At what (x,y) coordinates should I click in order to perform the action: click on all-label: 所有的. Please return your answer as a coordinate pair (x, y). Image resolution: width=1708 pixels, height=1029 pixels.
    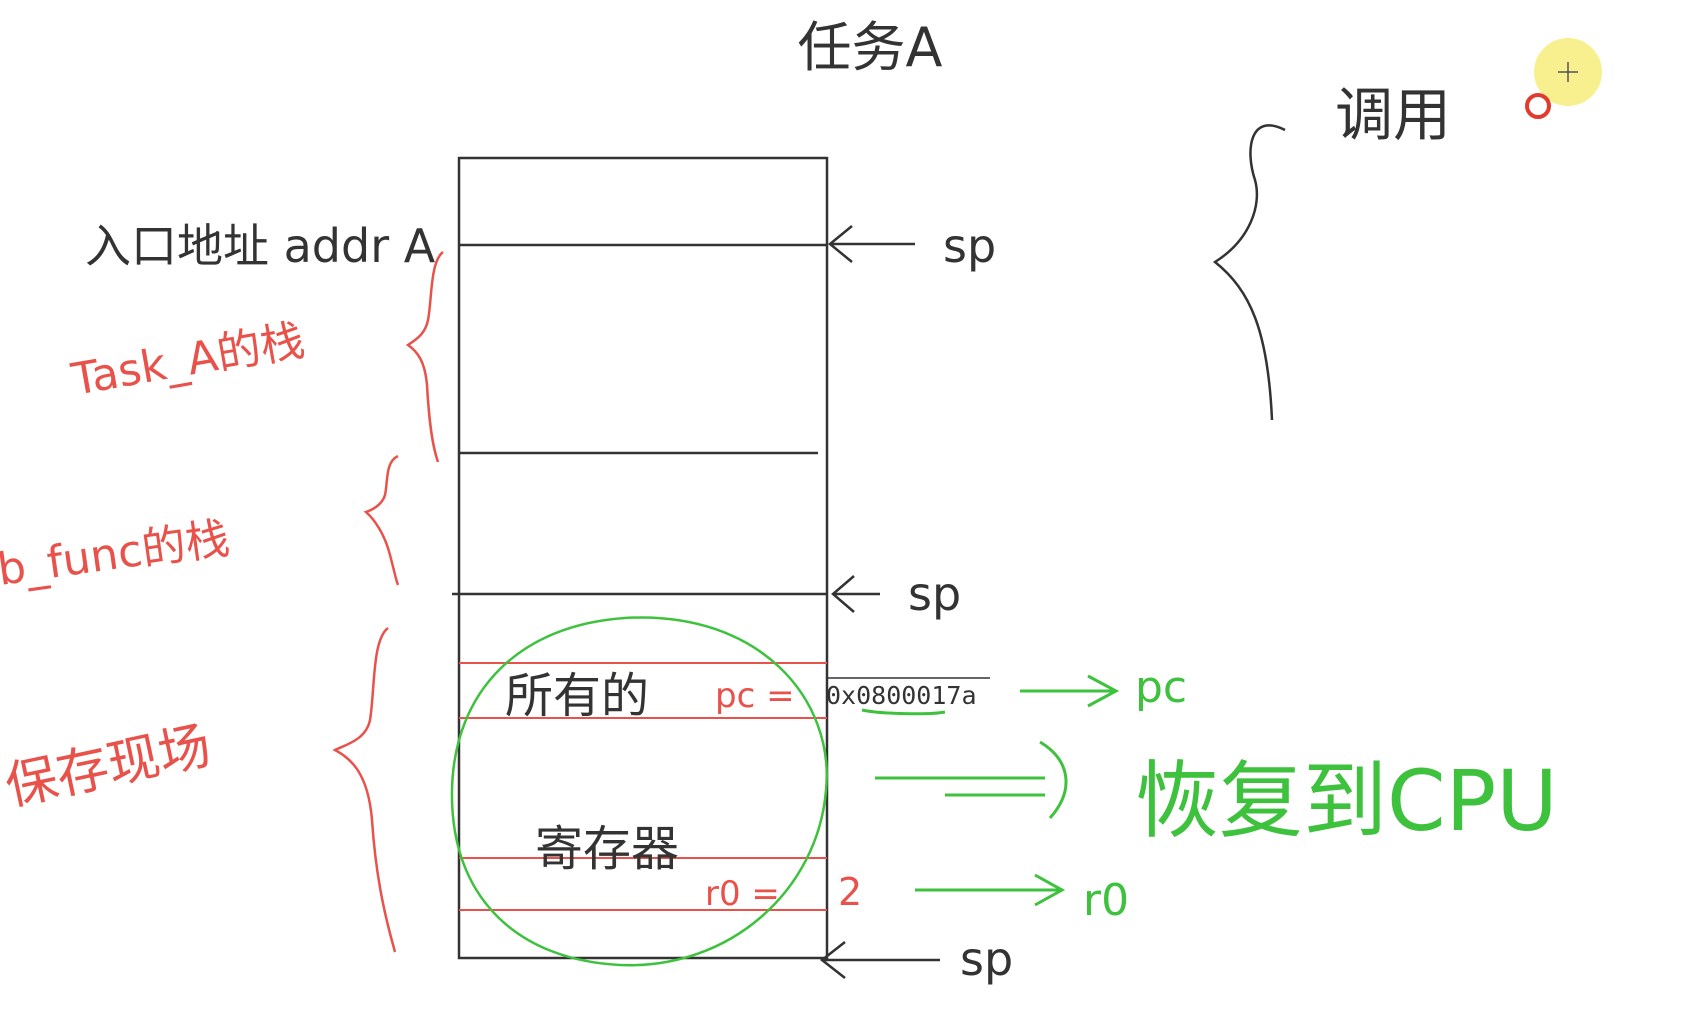
    Looking at the image, I should click on (577, 696).